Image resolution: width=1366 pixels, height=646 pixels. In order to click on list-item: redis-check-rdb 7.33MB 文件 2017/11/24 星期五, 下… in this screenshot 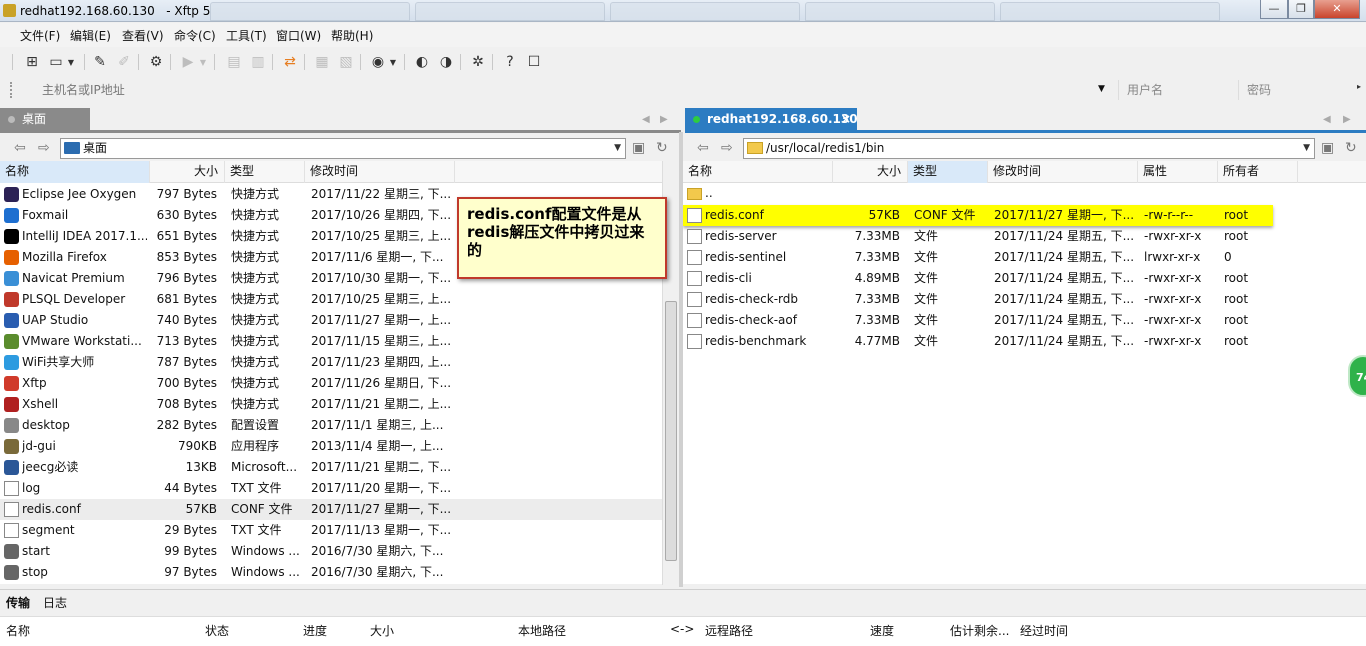, I will do `click(1024, 299)`.